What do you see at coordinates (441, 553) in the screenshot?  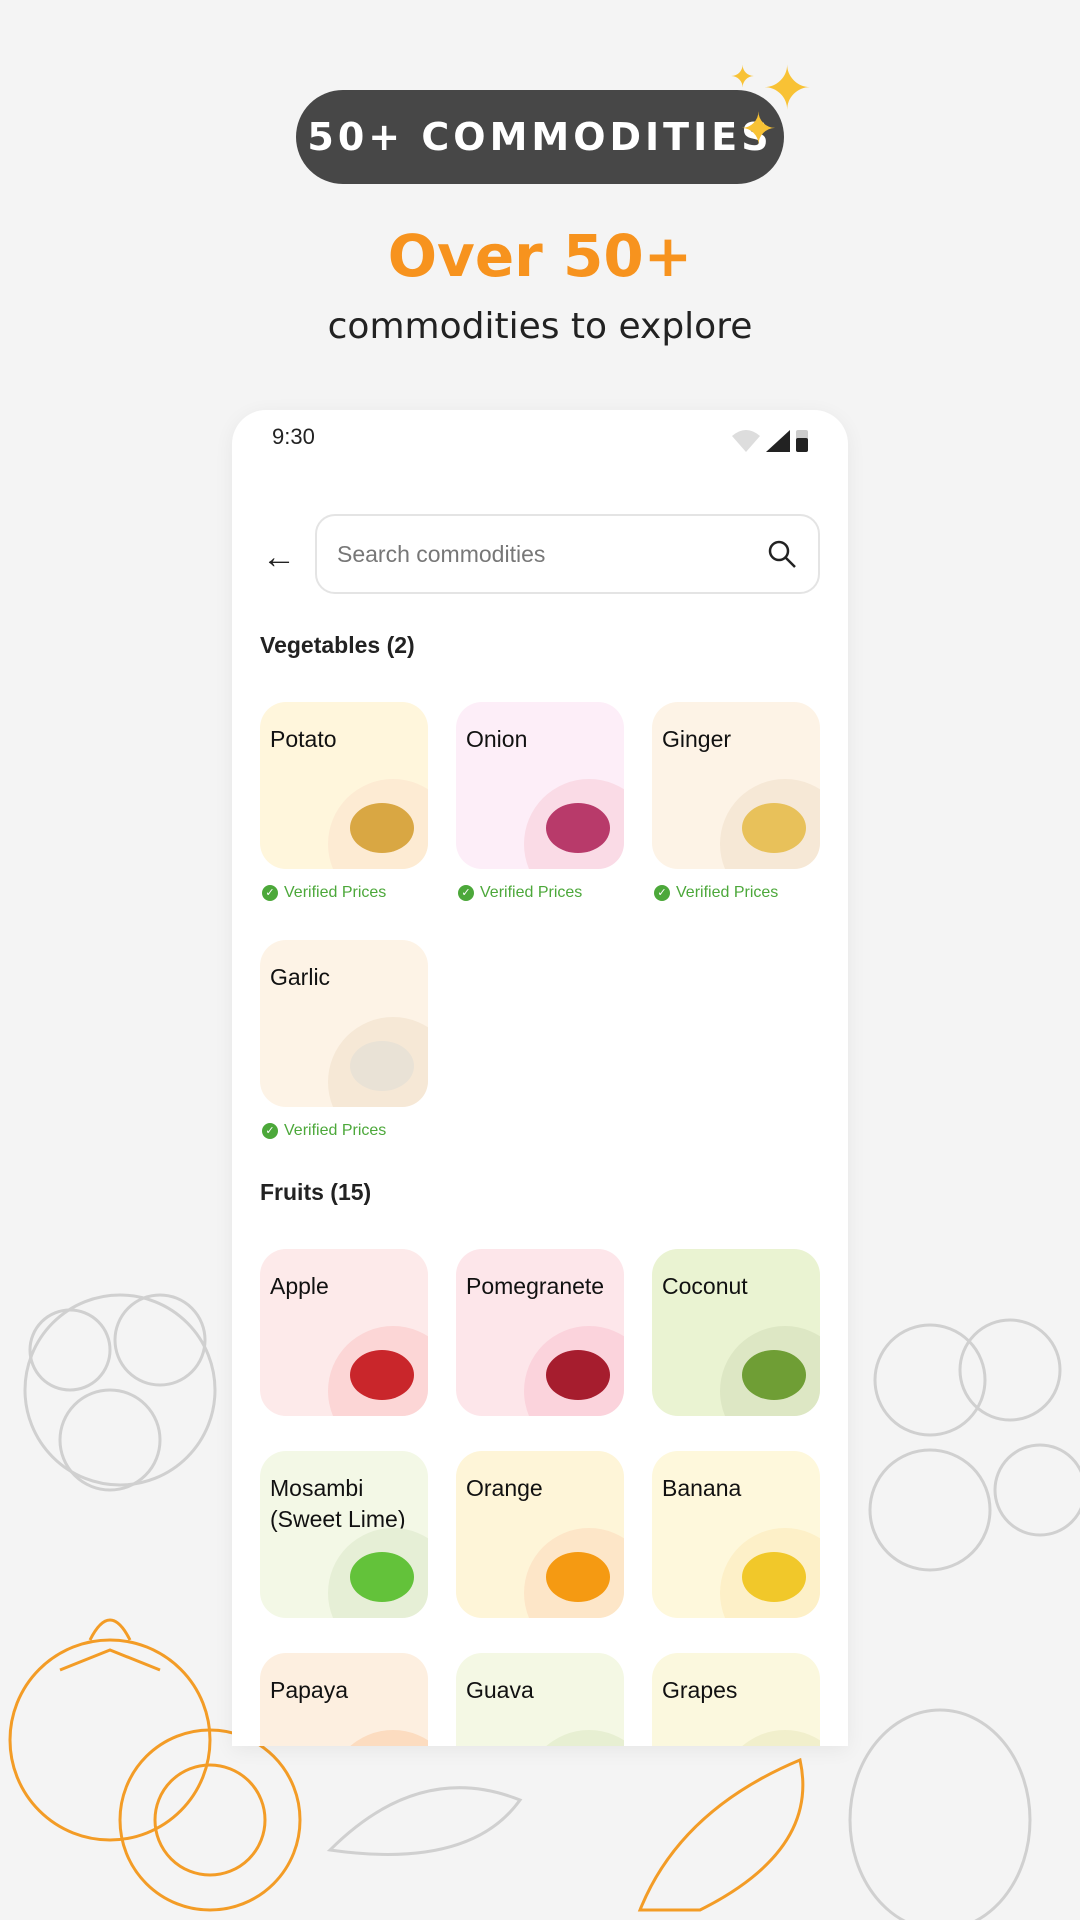 I see `search-placeholder: Search commodities` at bounding box center [441, 553].